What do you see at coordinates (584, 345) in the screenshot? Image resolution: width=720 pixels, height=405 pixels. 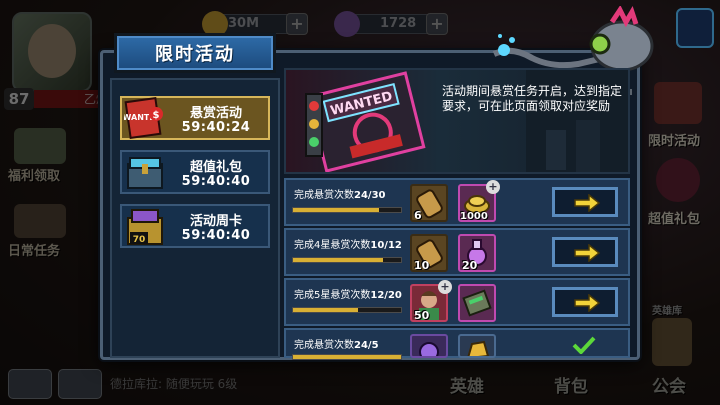 I see `completed-check-icon` at bounding box center [584, 345].